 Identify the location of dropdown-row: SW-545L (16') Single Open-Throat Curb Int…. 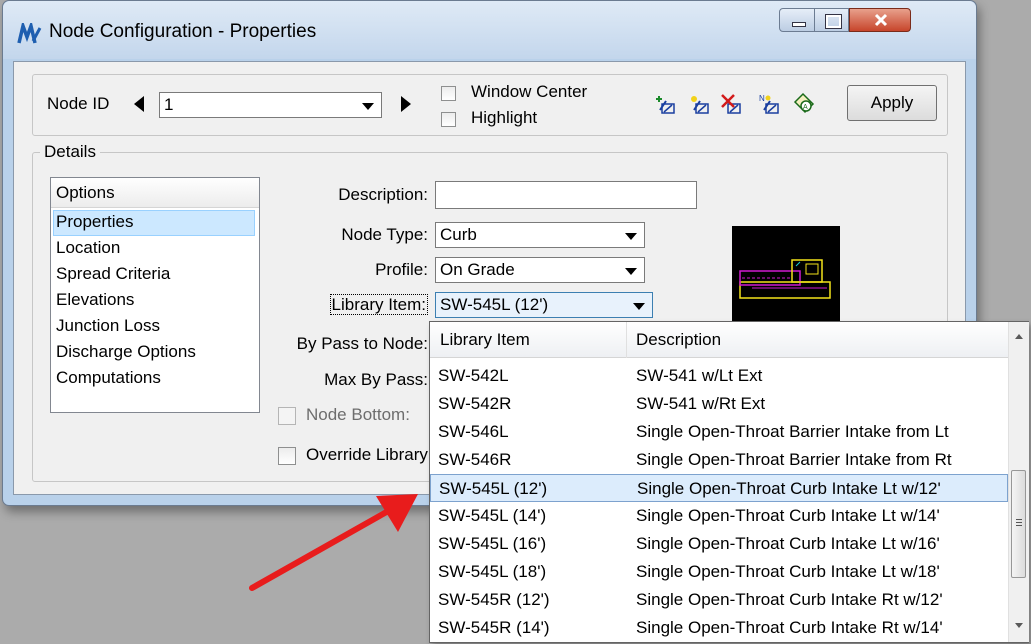
(719, 544).